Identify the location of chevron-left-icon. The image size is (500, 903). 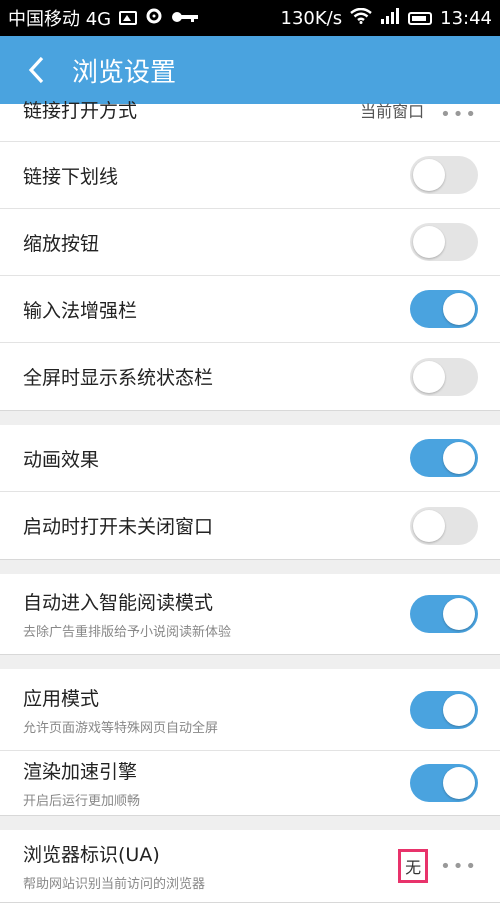
(36, 70).